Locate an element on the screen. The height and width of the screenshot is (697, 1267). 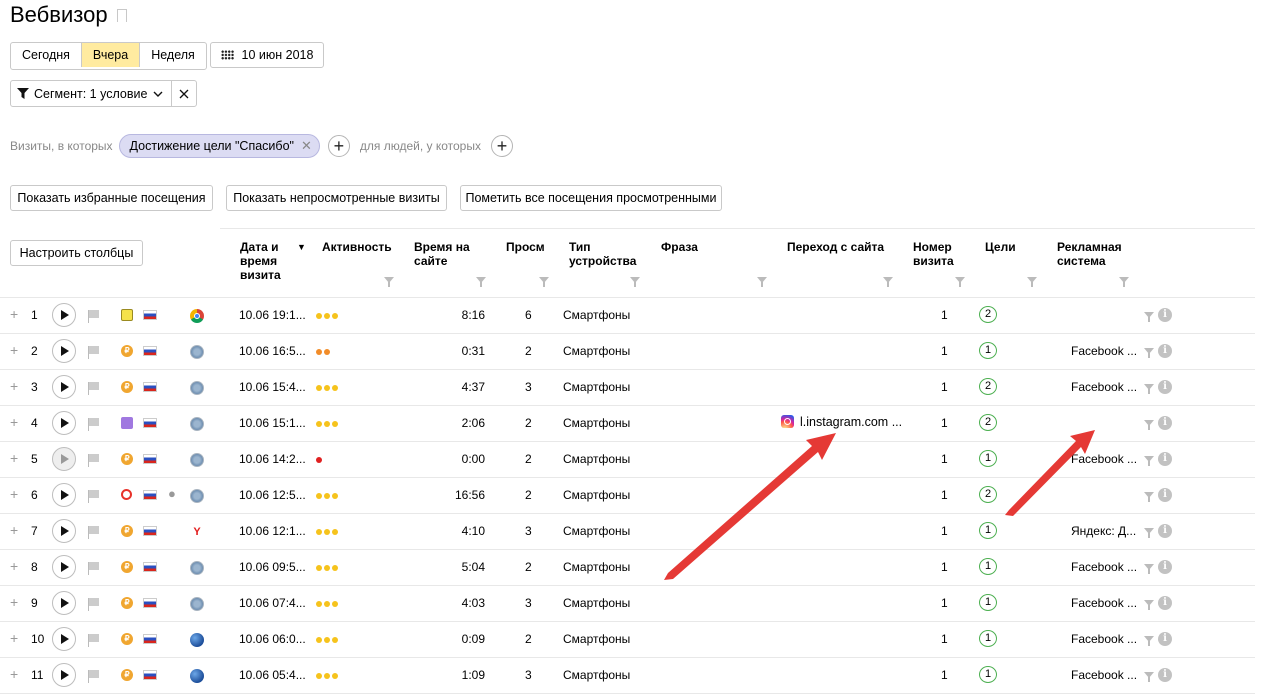
annotation-arrows is located at coordinates (879, 505).